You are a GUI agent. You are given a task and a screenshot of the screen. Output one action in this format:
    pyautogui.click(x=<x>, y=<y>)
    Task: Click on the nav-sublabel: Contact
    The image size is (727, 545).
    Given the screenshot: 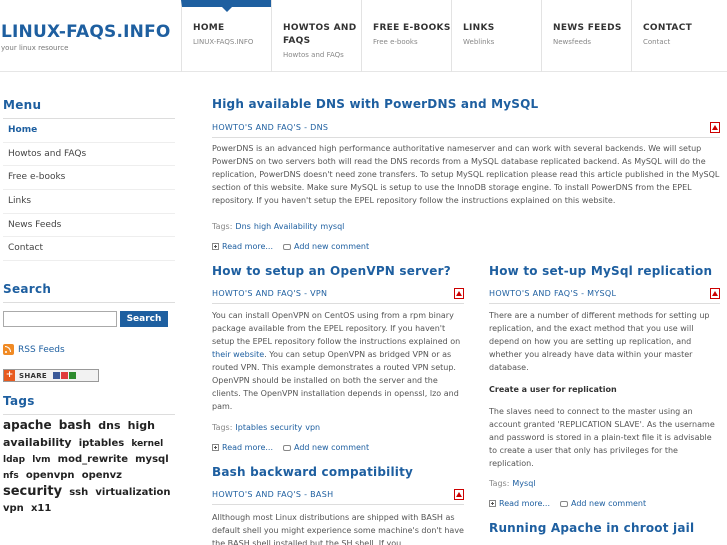 What is the action you would take?
    pyautogui.click(x=657, y=42)
    